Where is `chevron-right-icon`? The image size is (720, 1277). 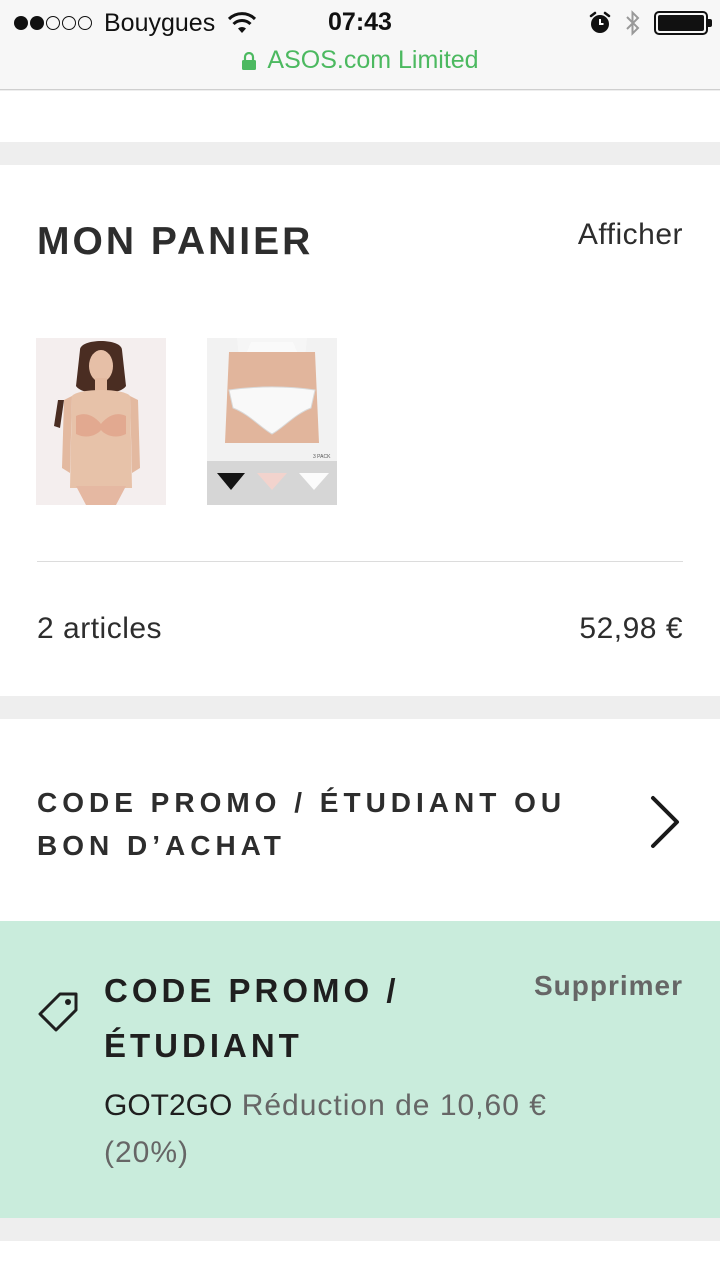 chevron-right-icon is located at coordinates (664, 822).